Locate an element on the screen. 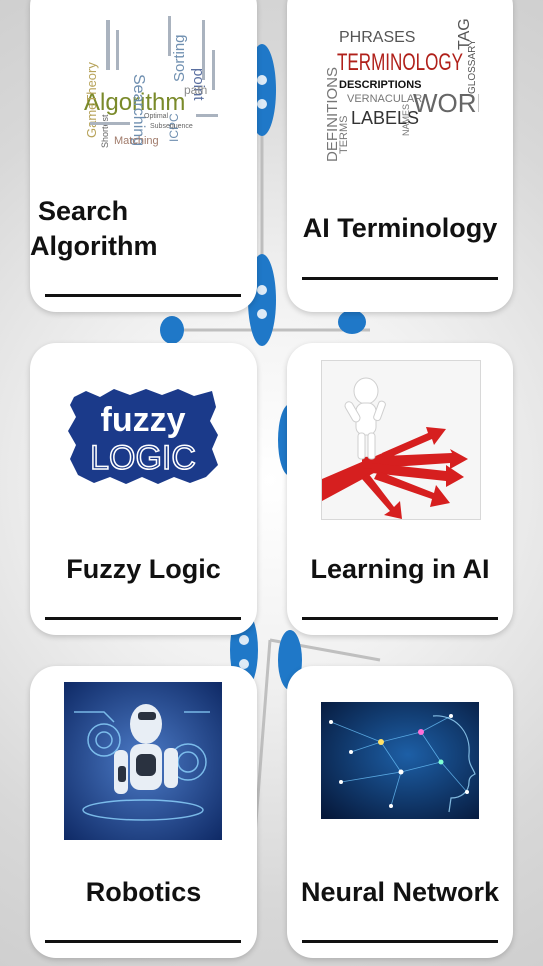  cloud-word-subsequence: Subsequence is located at coordinates (171, 126).